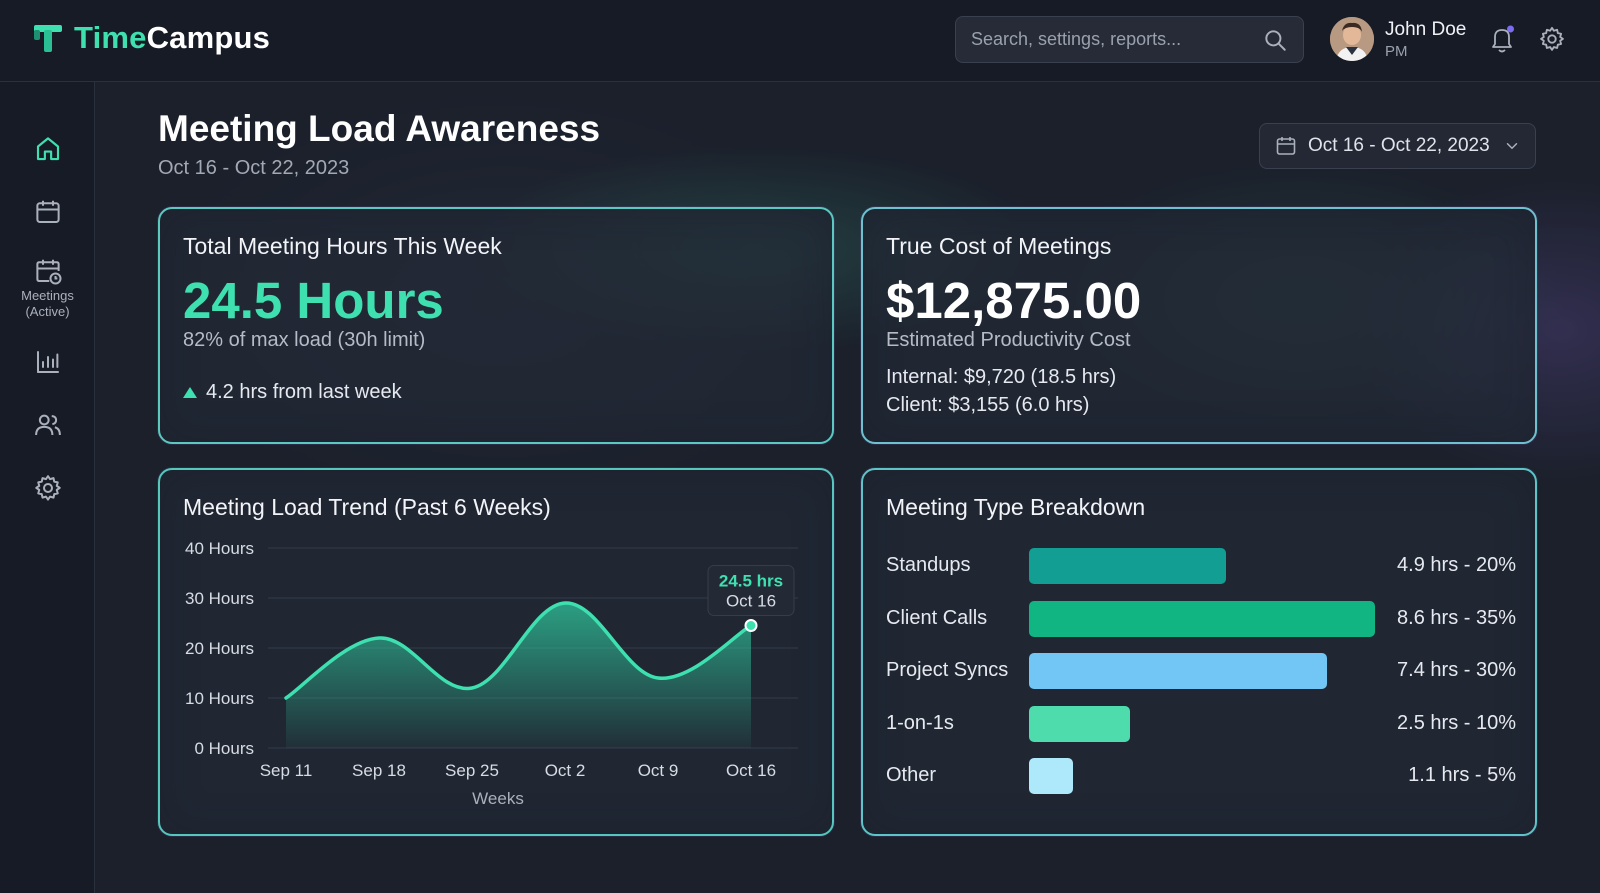  I want to click on user-profile: John Doe PM, so click(1398, 39).